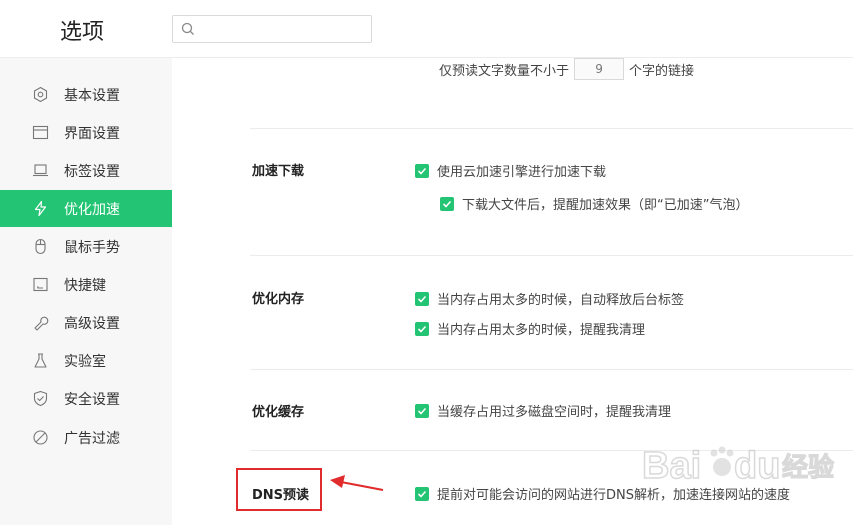  I want to click on sidebar-item-label: 安全设置, so click(92, 400).